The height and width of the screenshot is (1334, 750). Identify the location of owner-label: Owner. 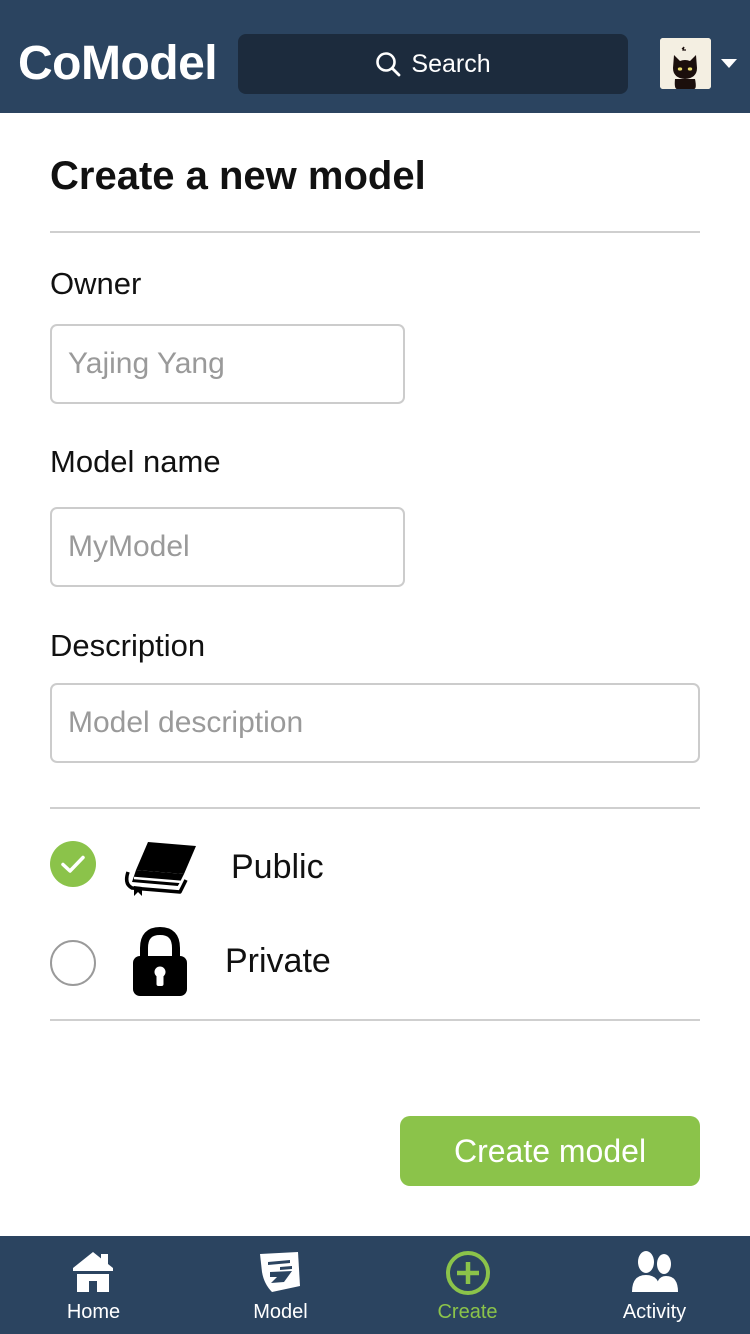
(96, 283).